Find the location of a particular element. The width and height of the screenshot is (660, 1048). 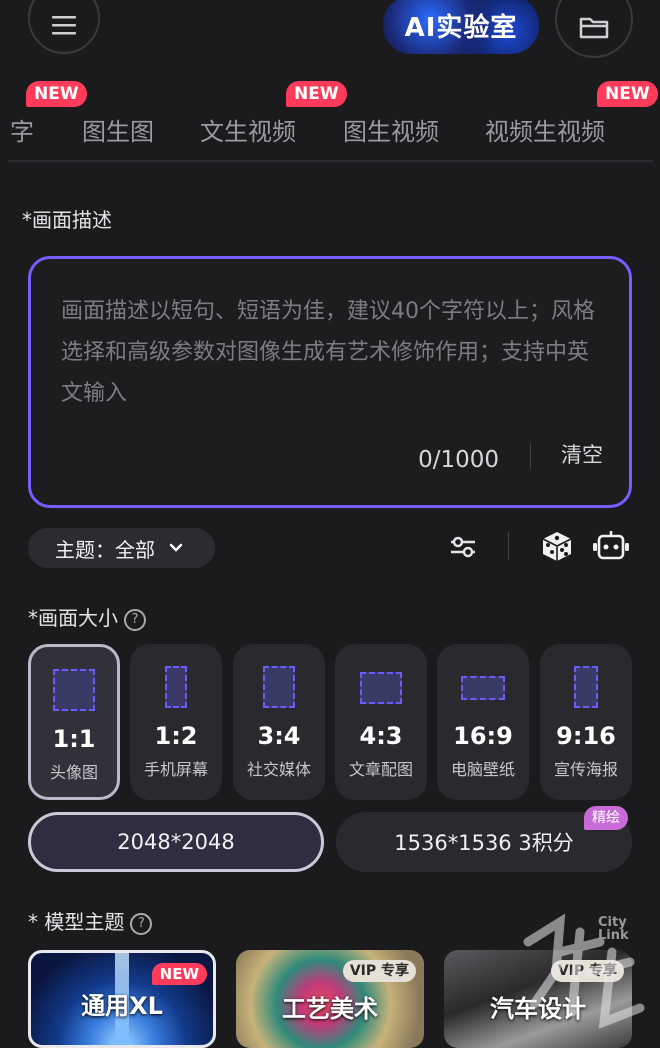

random-button is located at coordinates (557, 546).